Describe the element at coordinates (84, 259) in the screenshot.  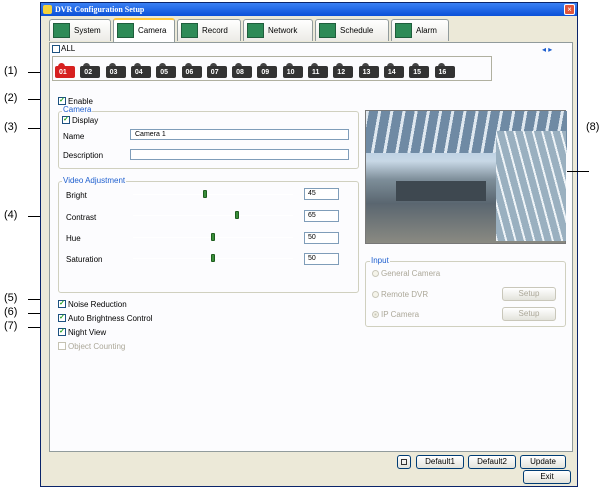
I see `saturation-label: Saturation` at that location.